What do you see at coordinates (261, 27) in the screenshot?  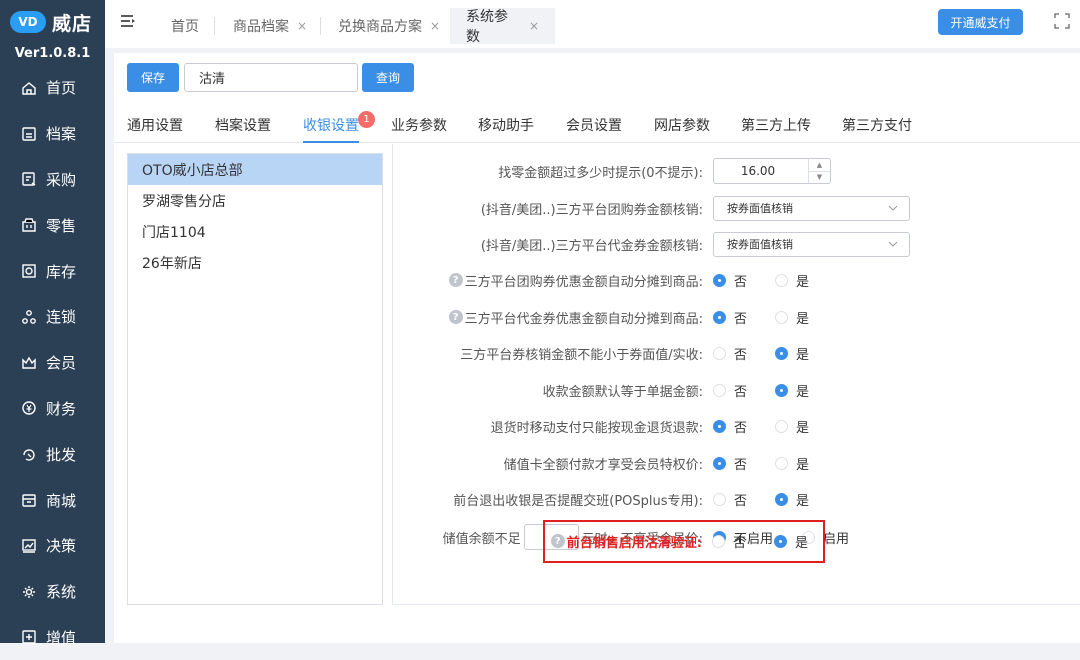 I see `tab-label: 商品档案` at bounding box center [261, 27].